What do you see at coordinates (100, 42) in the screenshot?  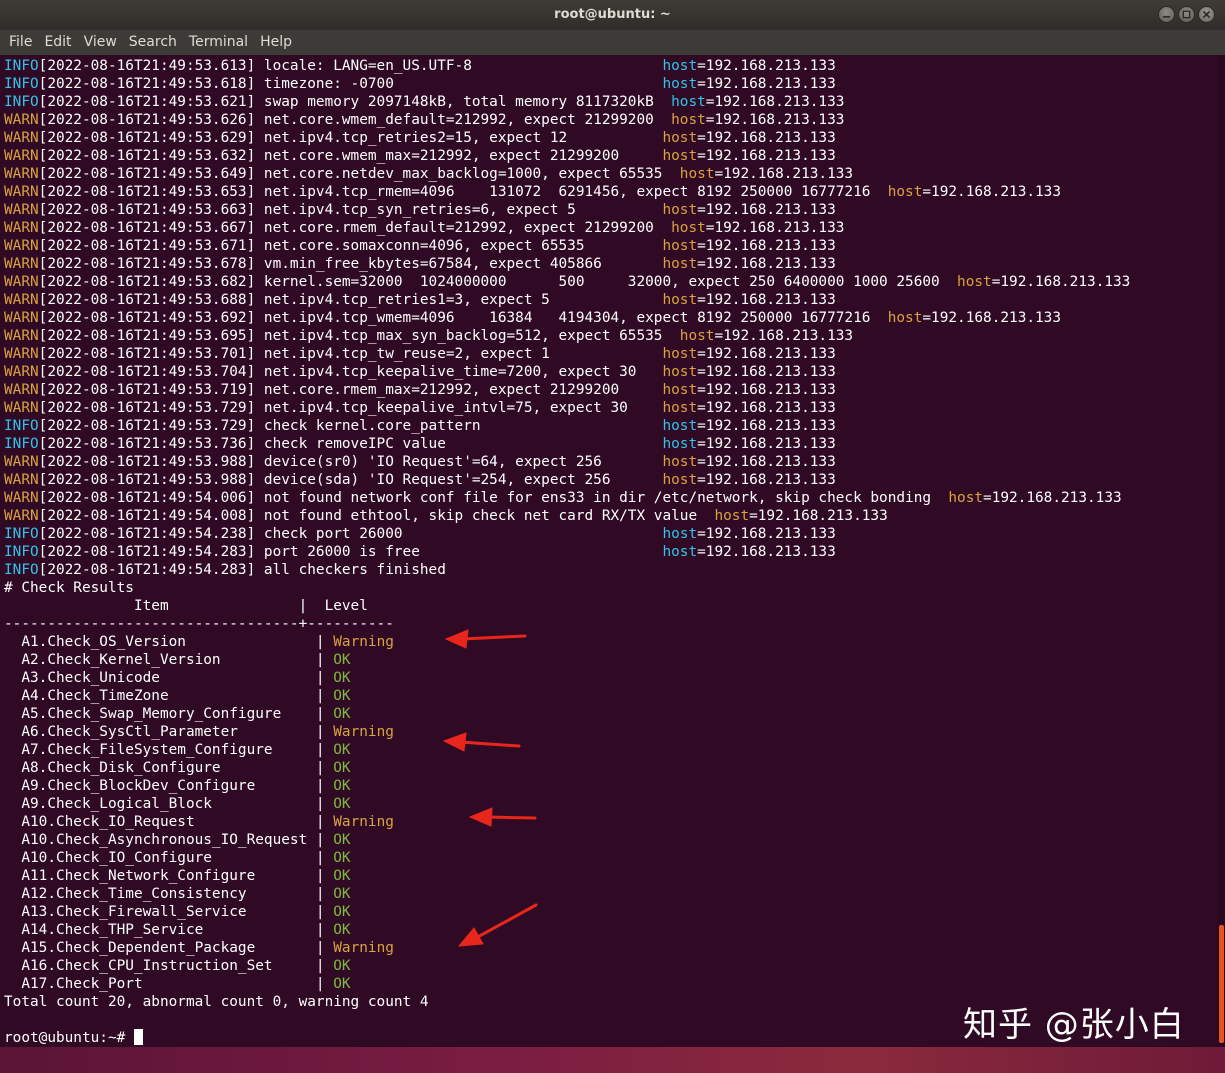 I see `menu-view: View` at bounding box center [100, 42].